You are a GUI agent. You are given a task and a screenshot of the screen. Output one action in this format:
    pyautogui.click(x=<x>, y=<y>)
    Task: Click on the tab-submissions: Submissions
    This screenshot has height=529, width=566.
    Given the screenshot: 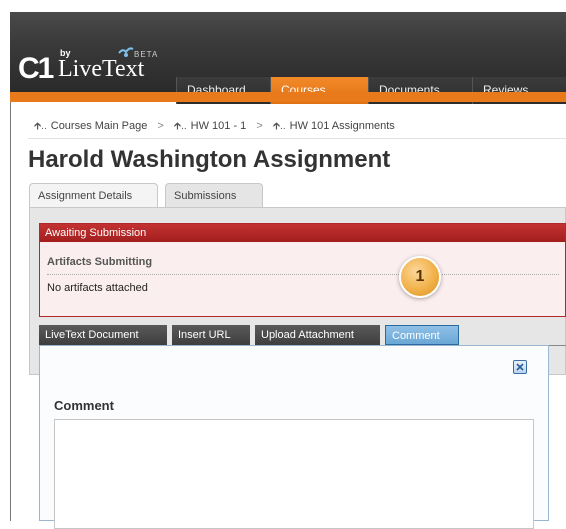 What is the action you would take?
    pyautogui.click(x=214, y=195)
    